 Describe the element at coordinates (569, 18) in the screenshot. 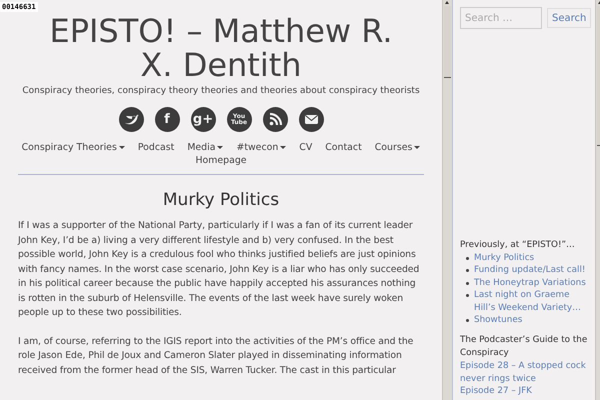

I see `search-button: Search` at that location.